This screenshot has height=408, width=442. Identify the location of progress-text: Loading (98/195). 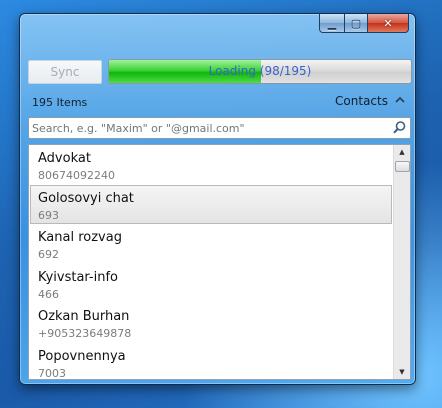
(260, 71).